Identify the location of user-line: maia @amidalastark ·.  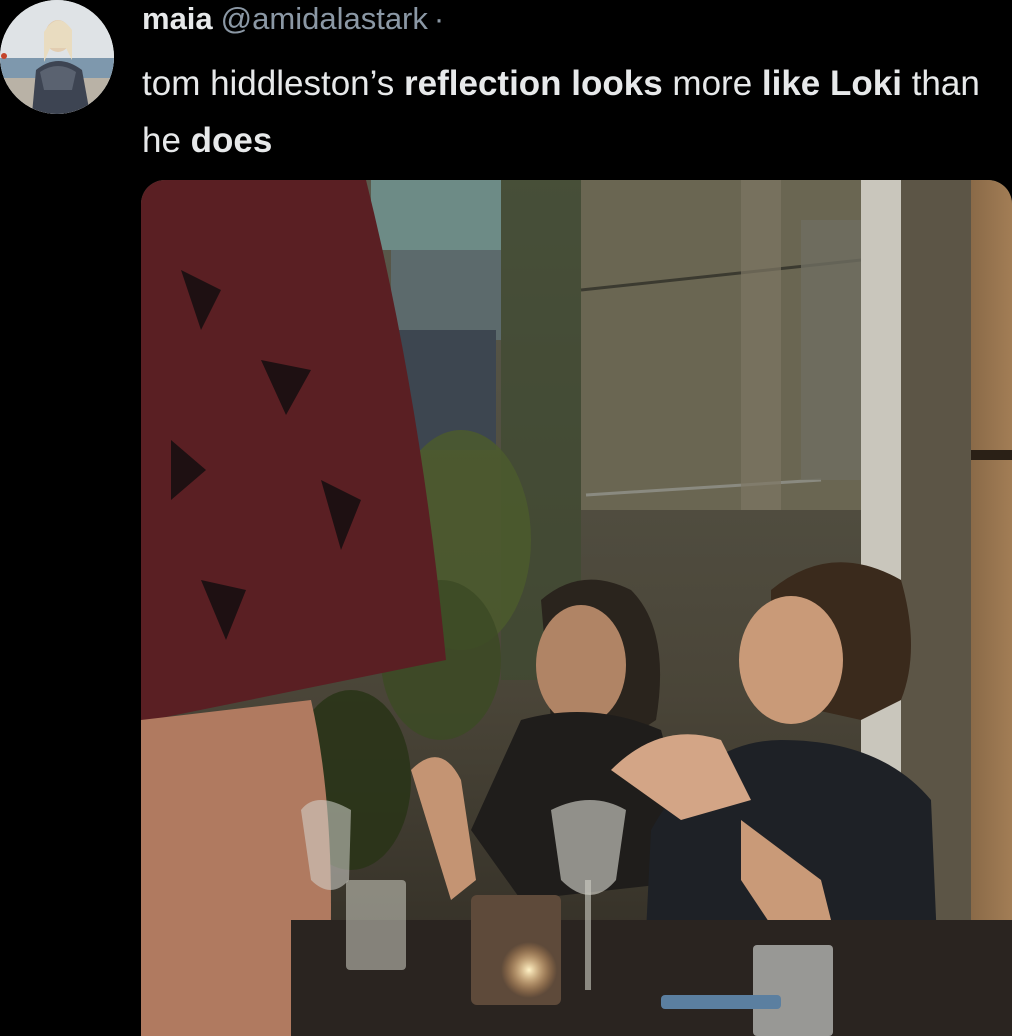
(572, 19).